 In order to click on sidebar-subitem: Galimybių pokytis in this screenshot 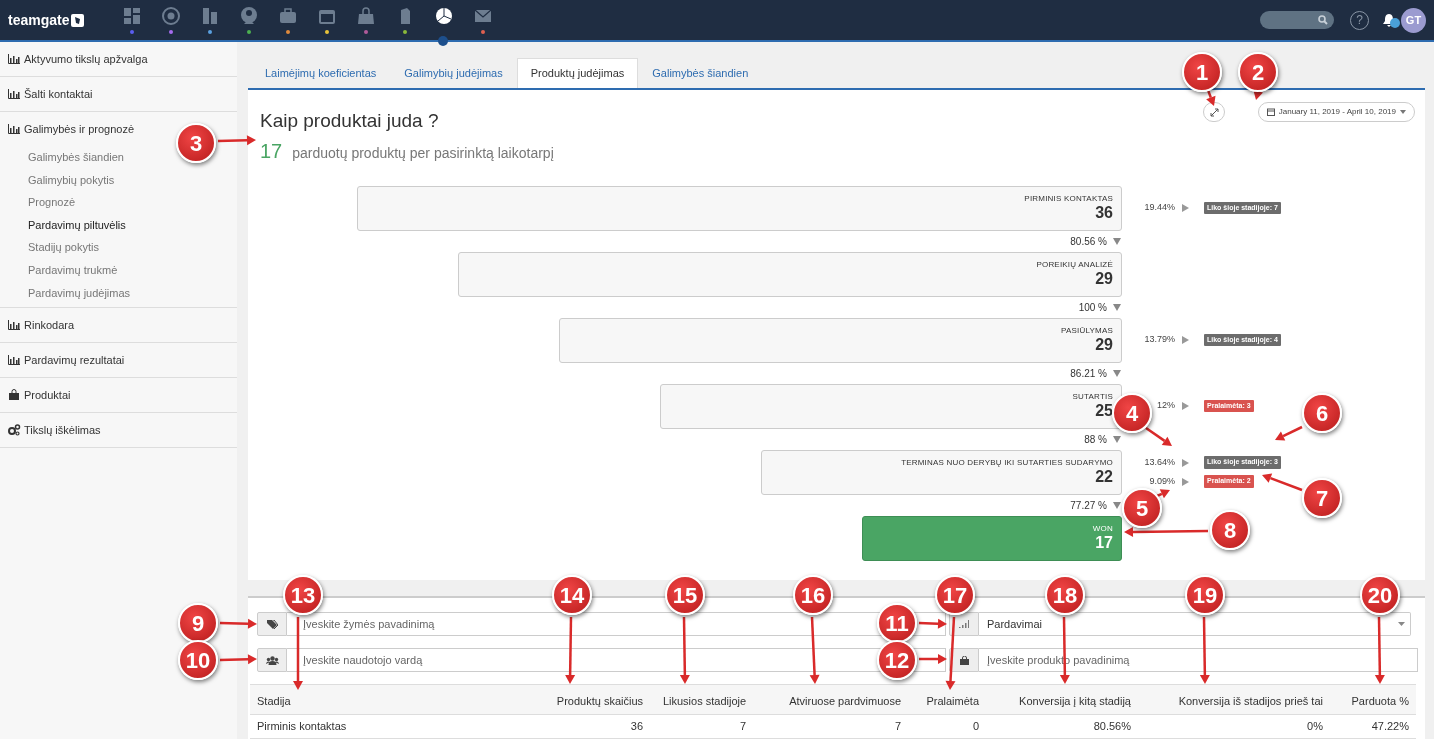, I will do `click(57, 180)`.